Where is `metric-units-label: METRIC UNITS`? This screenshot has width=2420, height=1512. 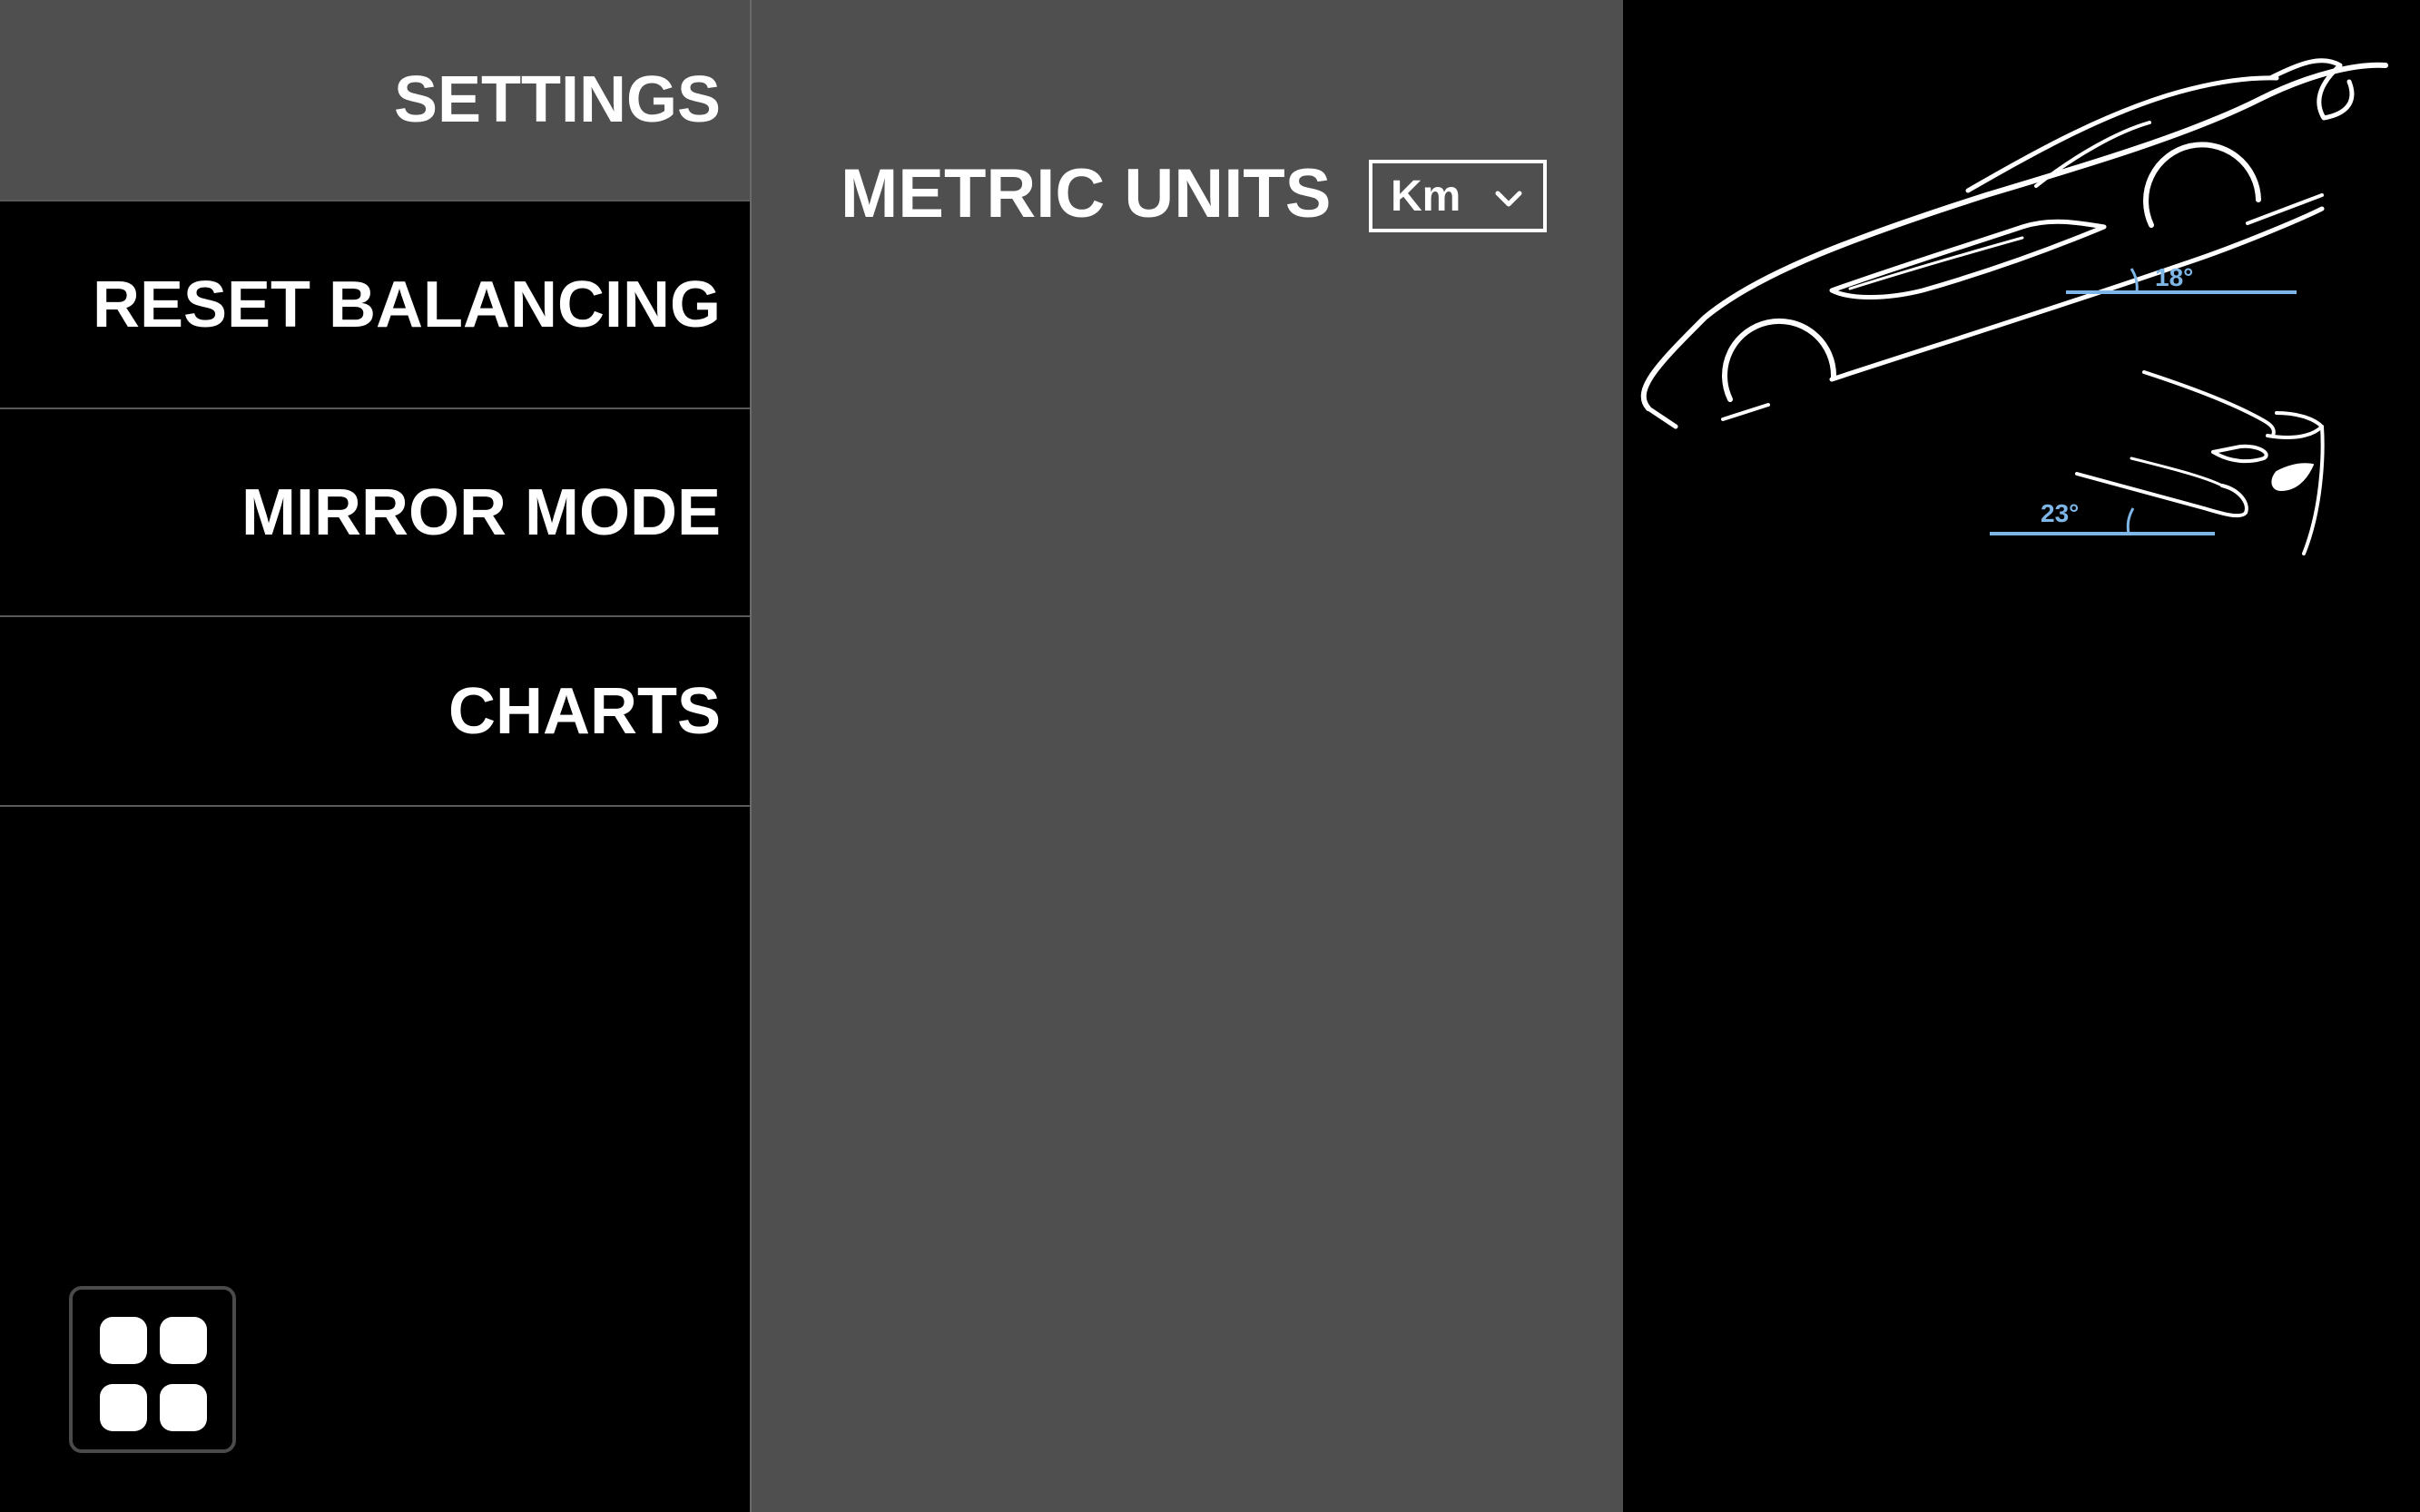
metric-units-label: METRIC UNITS is located at coordinates (1086, 193).